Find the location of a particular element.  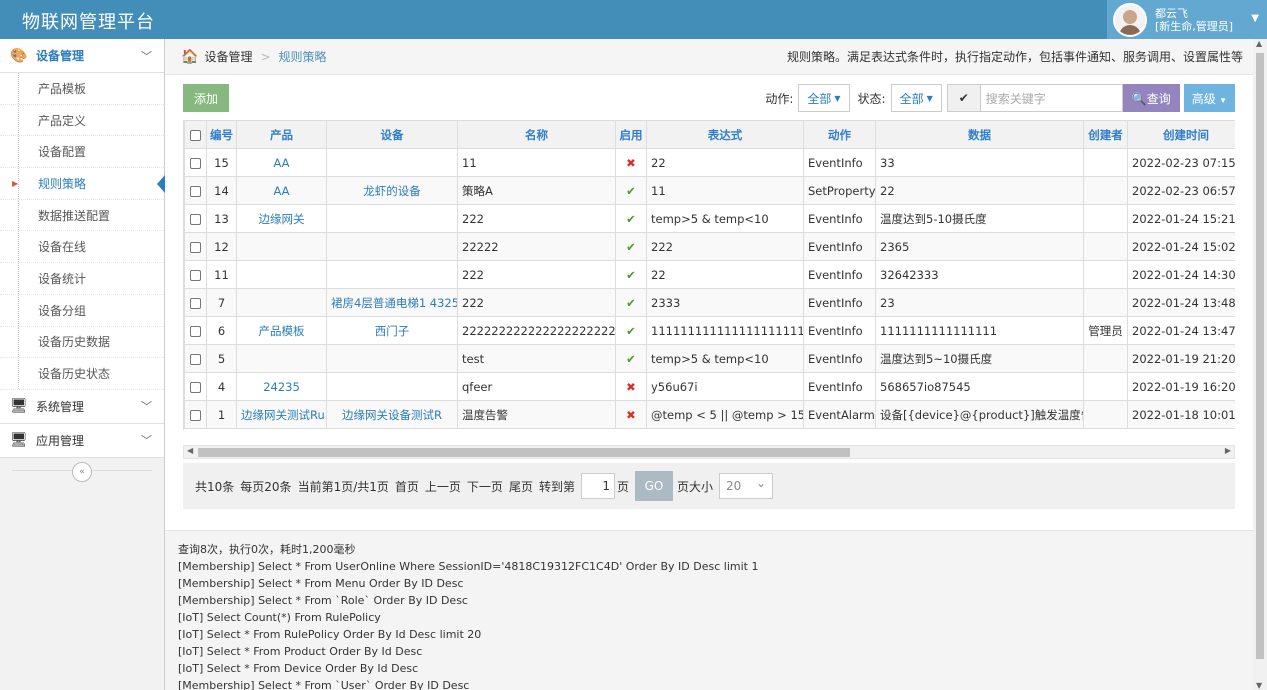

sidebar-collapse: « is located at coordinates (82, 473).